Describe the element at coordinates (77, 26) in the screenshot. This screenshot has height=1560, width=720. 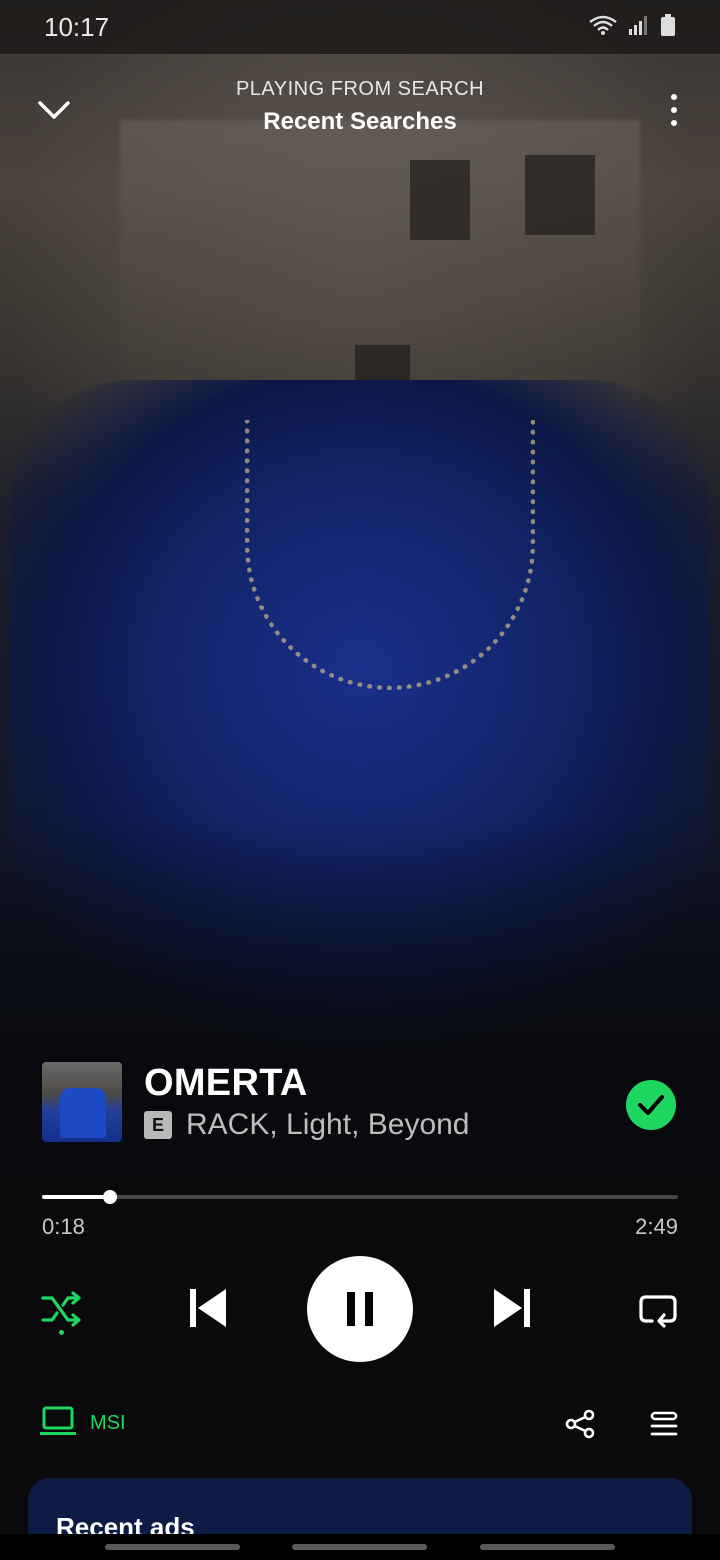
I see `status-time: 10:17` at that location.